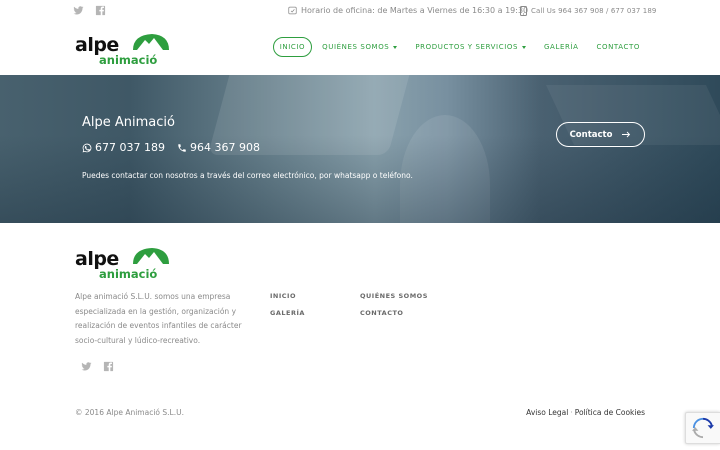 The height and width of the screenshot is (450, 720). I want to click on nav-item-productos-servicios: Productos y servicios, so click(470, 47).